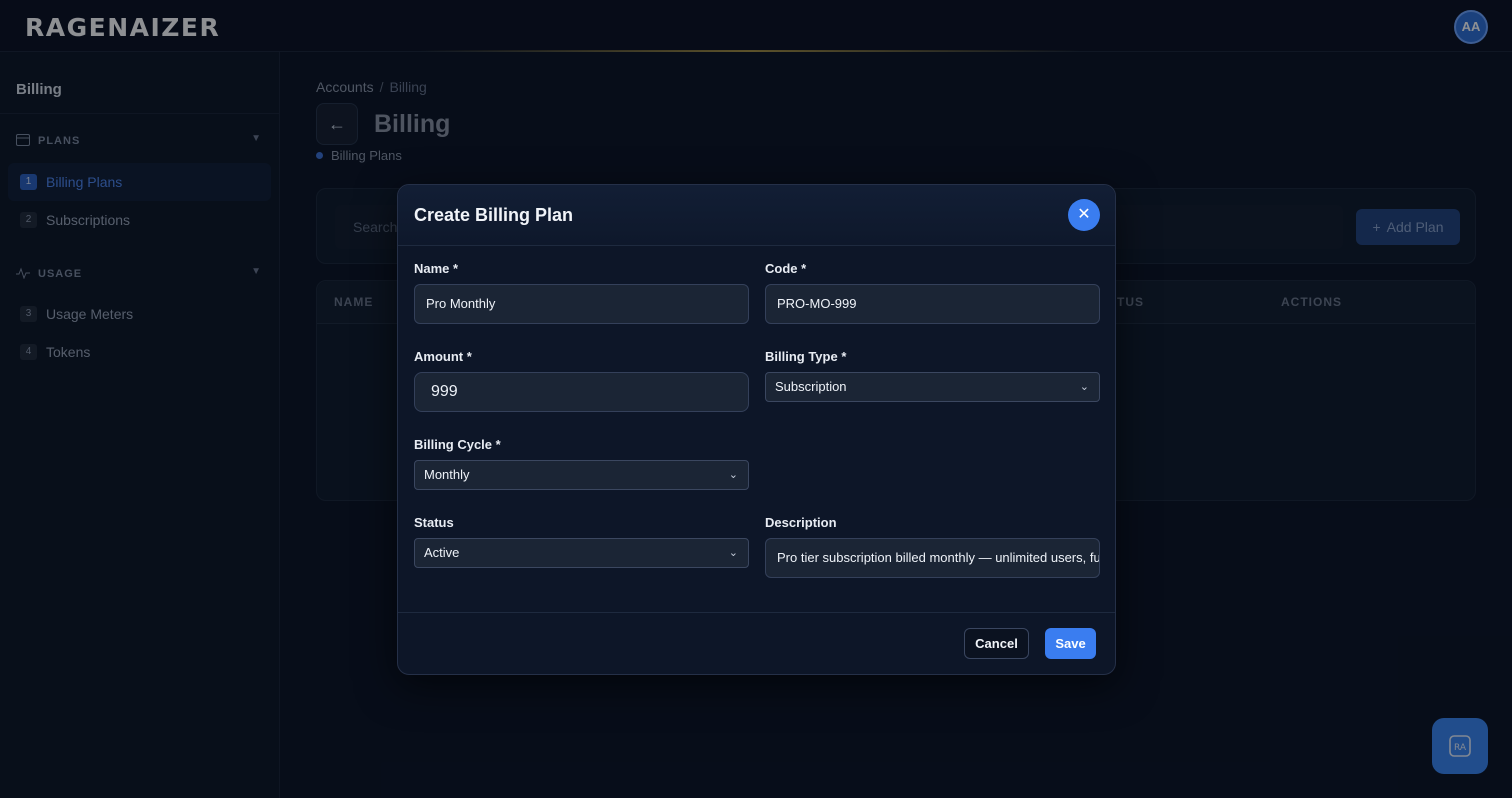  What do you see at coordinates (756, 215) in the screenshot?
I see `dialog-header: Create Billing Plan ✕` at bounding box center [756, 215].